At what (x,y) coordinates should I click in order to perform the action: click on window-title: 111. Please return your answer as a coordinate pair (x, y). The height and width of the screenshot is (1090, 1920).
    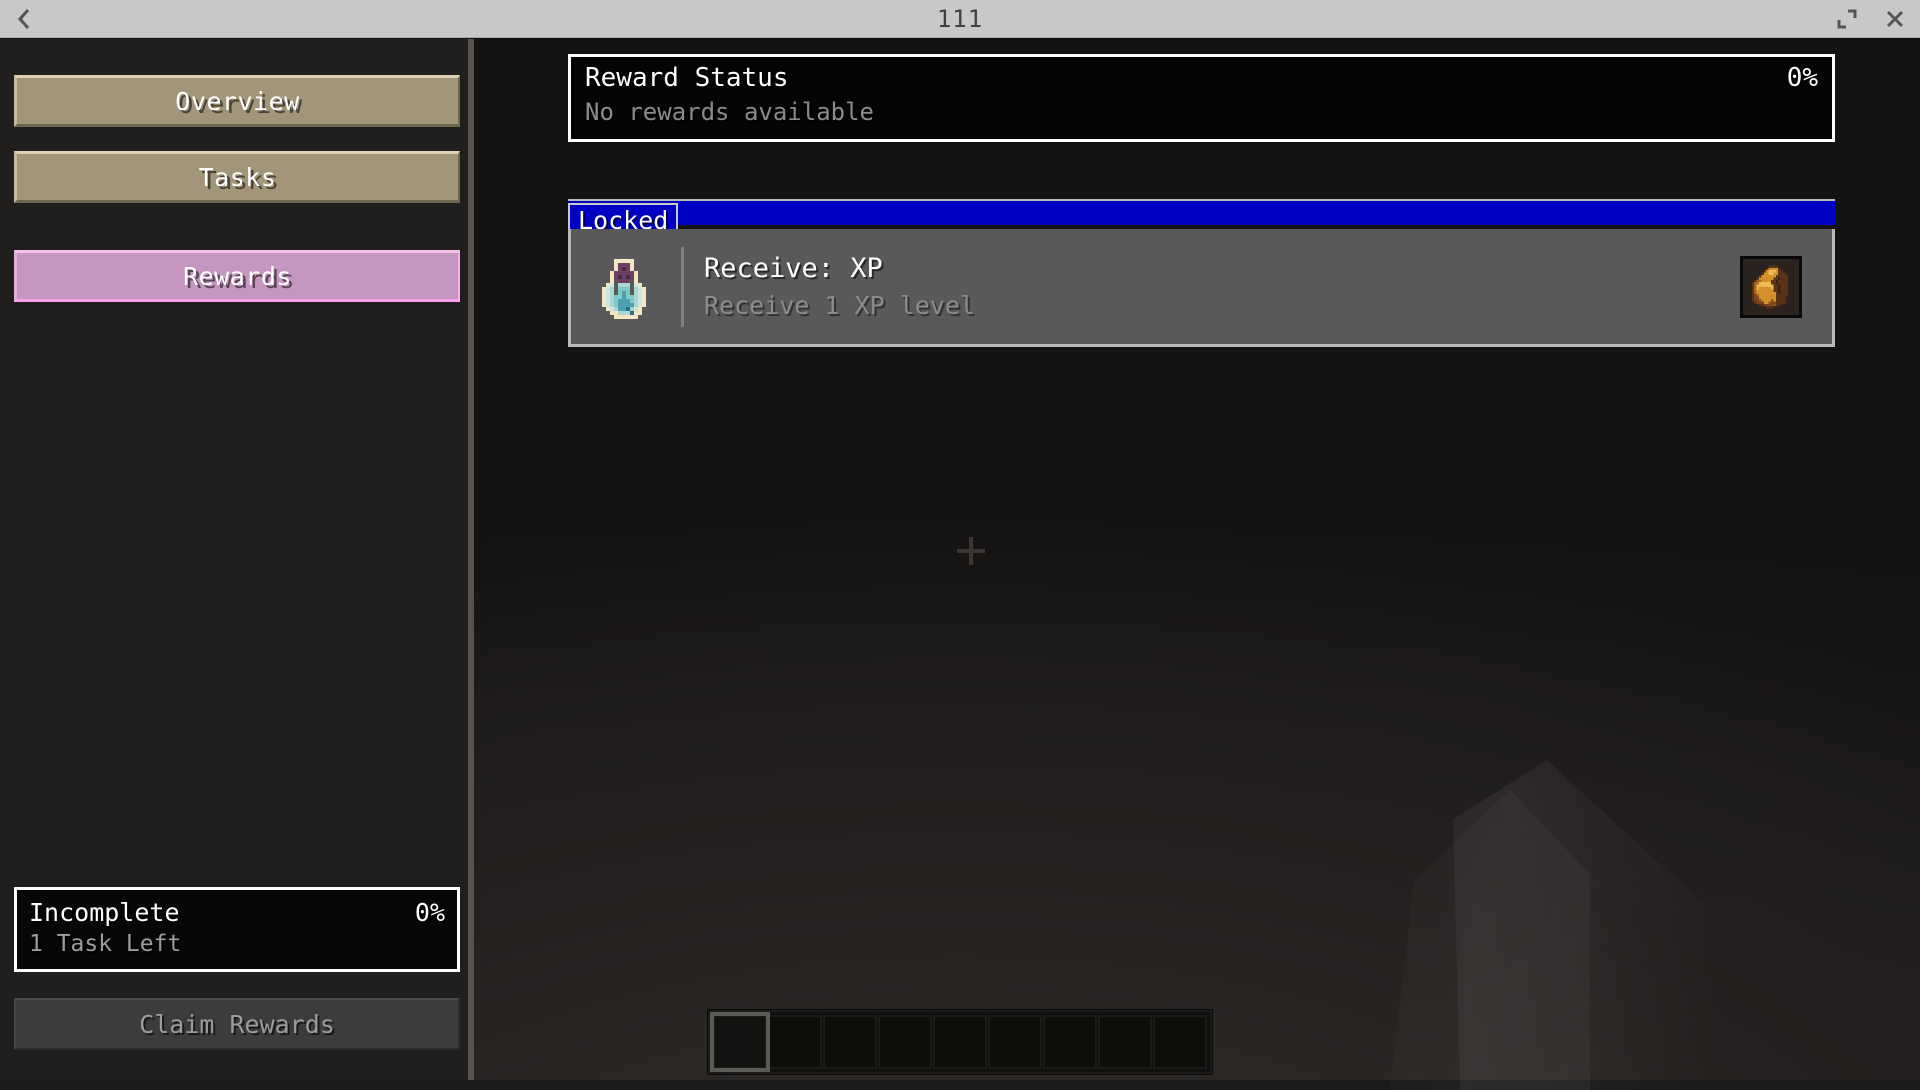
    Looking at the image, I should click on (960, 19).